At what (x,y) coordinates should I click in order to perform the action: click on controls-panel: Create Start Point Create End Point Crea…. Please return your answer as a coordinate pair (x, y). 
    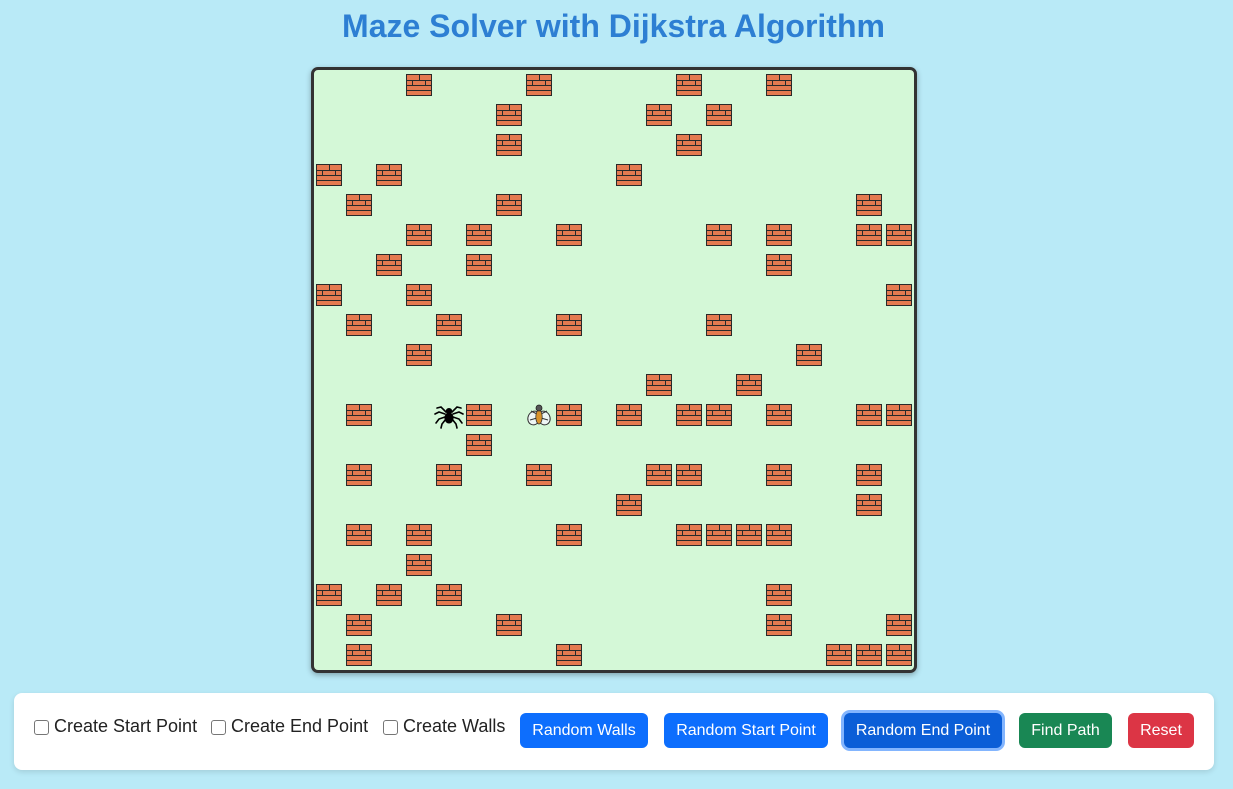
    Looking at the image, I should click on (614, 731).